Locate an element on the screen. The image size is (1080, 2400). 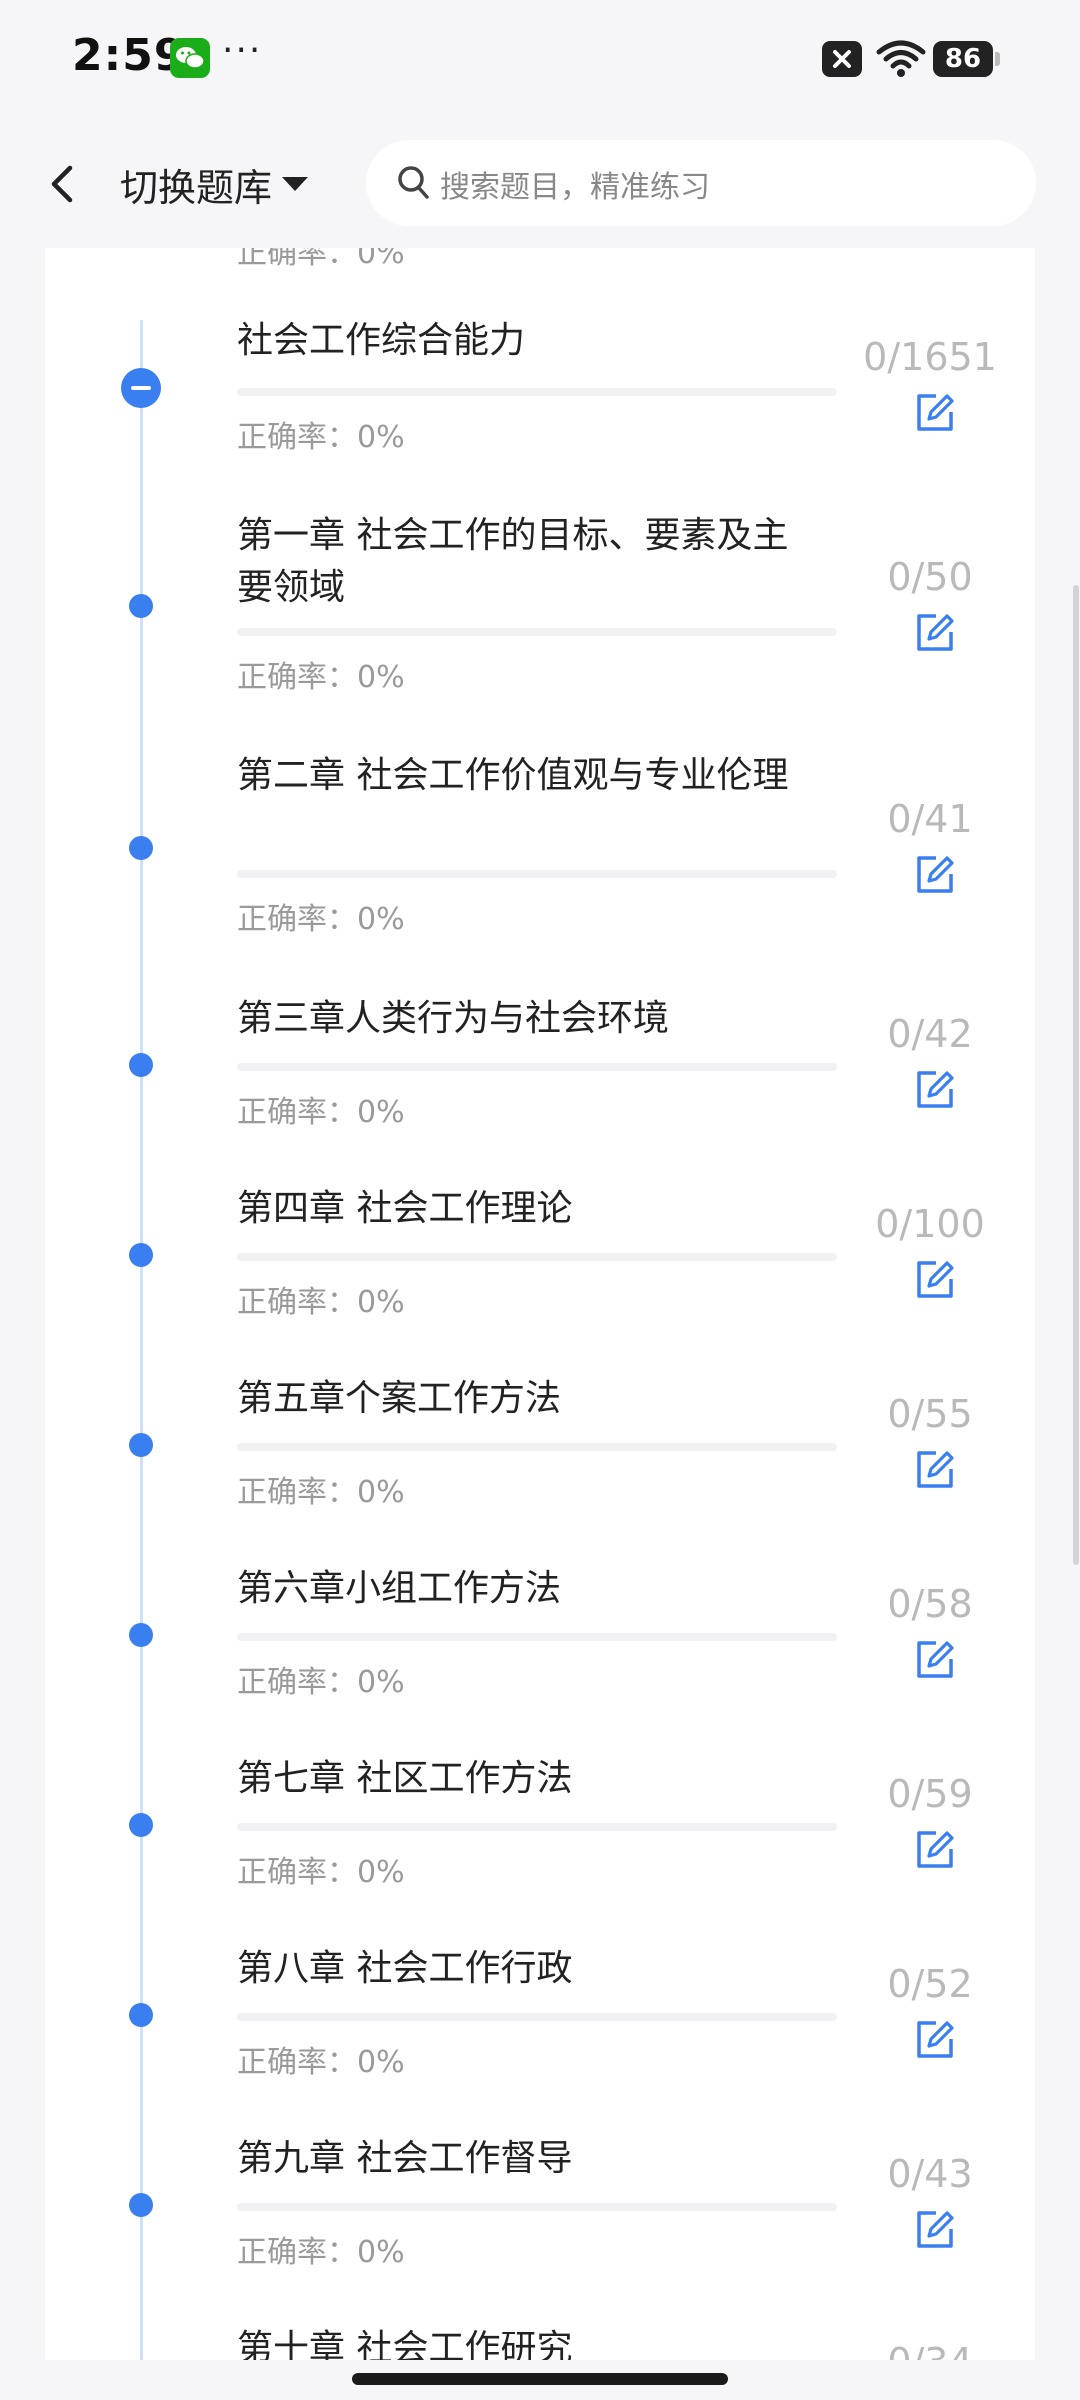
timeline-line is located at coordinates (141, 1340).